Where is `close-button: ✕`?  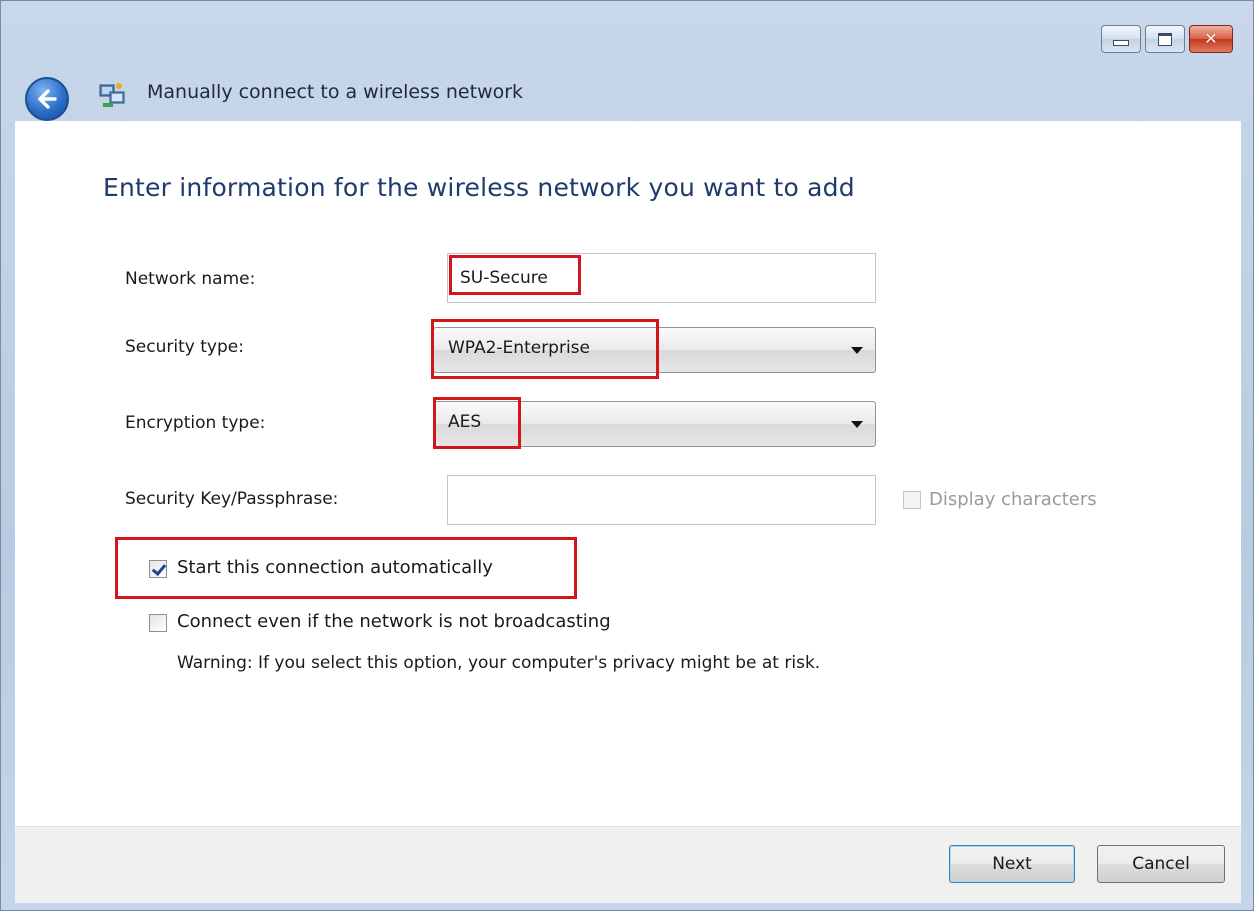 close-button: ✕ is located at coordinates (1211, 39).